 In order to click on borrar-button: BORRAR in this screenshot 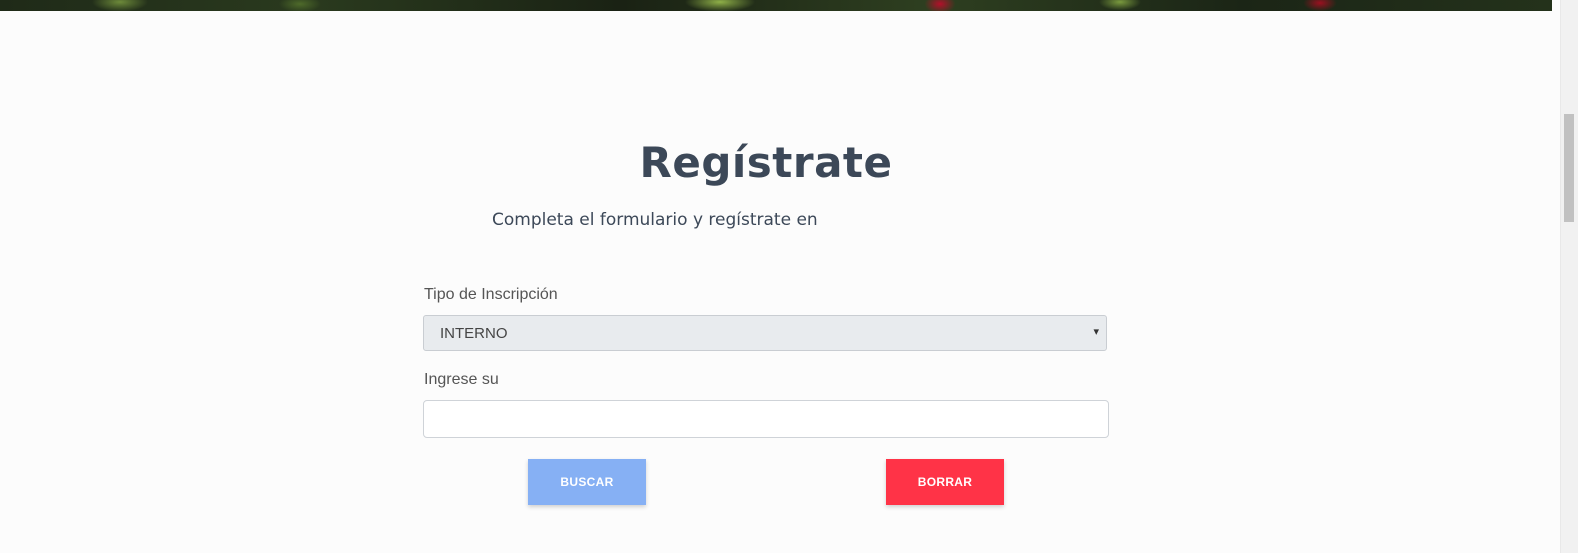, I will do `click(945, 482)`.